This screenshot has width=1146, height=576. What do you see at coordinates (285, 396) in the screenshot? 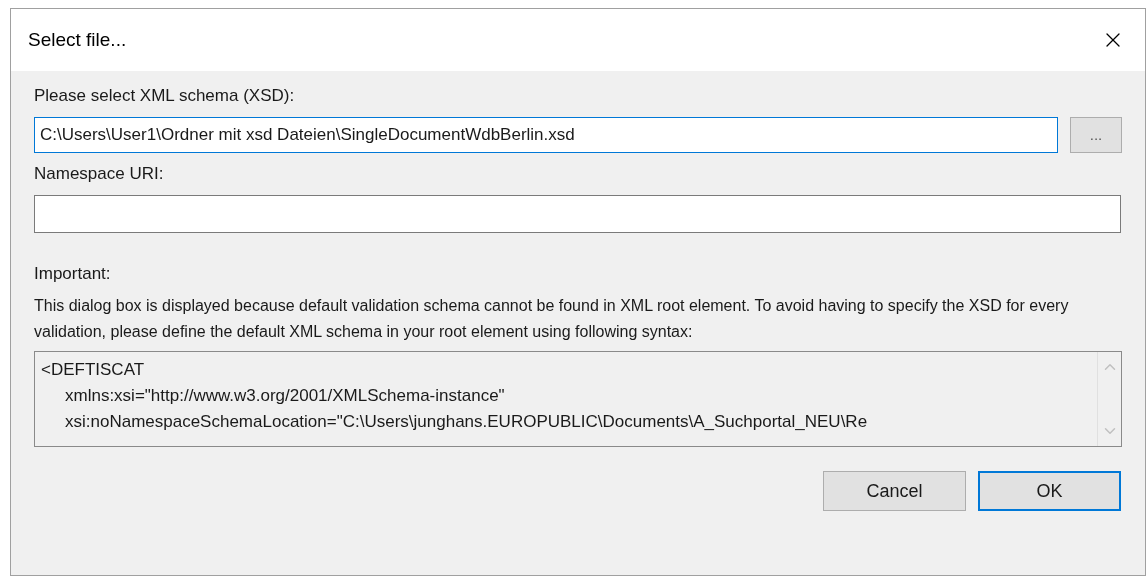
I see `syntax-line: xmlns:xsi="http://www.w3.org/2001/XMLSchema-instance"` at bounding box center [285, 396].